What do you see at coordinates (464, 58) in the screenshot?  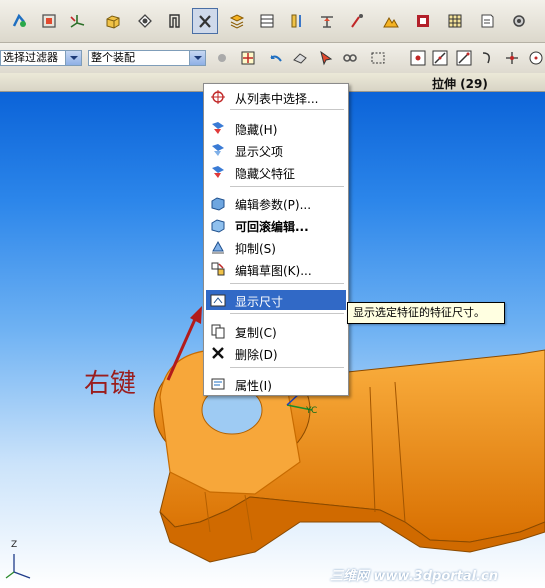 I see `endpoint-icon` at bounding box center [464, 58].